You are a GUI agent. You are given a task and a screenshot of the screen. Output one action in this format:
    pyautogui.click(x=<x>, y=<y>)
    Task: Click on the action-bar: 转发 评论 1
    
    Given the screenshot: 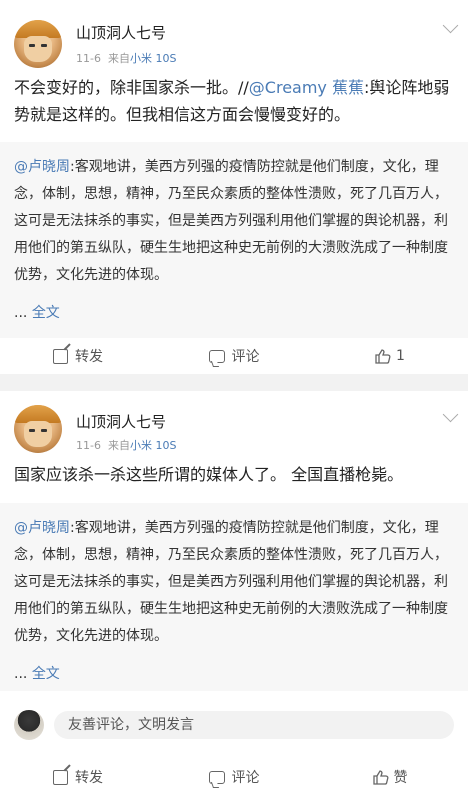 What is the action you would take?
    pyautogui.click(x=234, y=356)
    